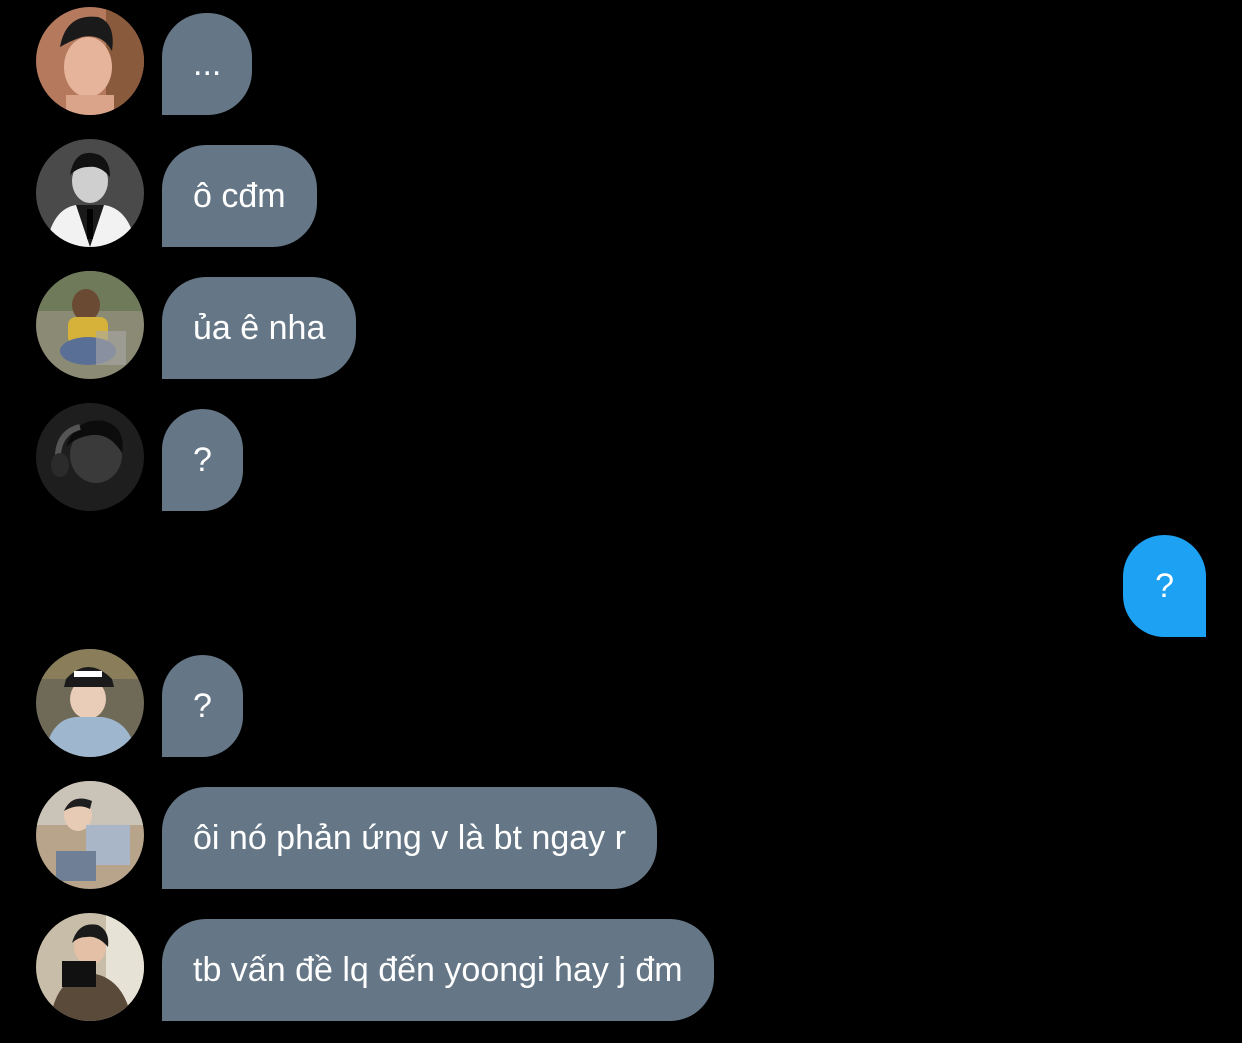  Describe the element at coordinates (239, 196) in the screenshot. I see `message-bubble: ô cđm` at that location.